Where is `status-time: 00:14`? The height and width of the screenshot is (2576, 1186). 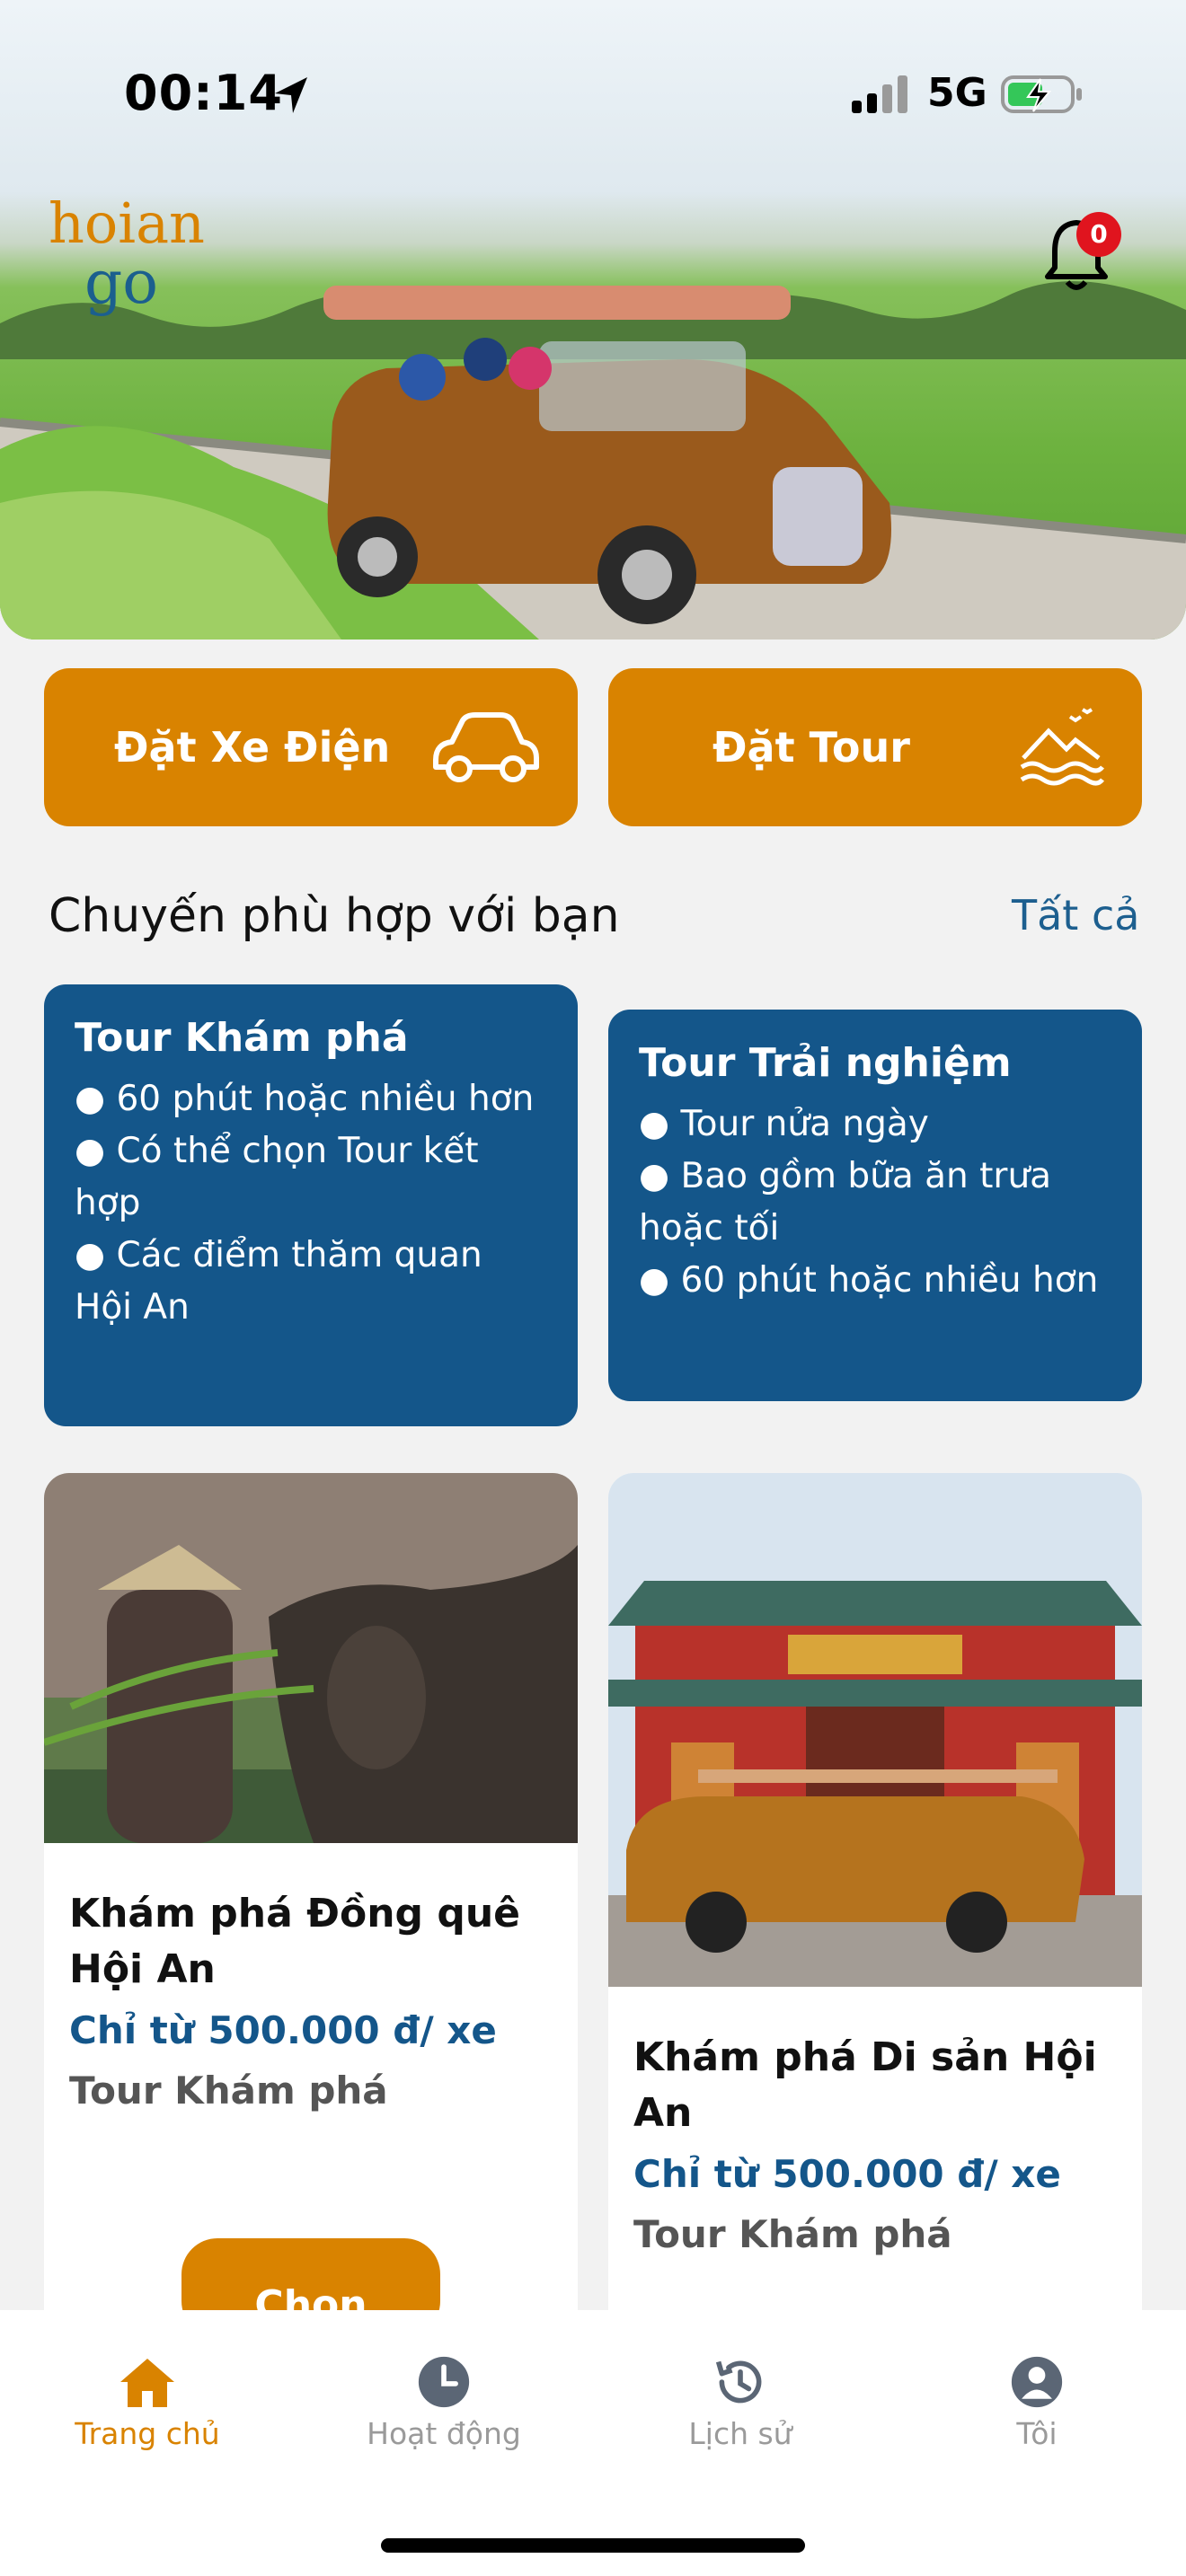
status-time: 00:14 is located at coordinates (203, 93).